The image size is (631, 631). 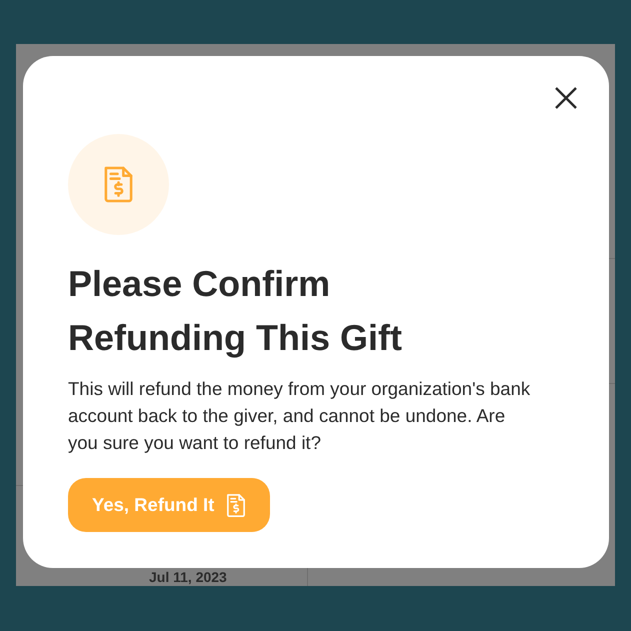 What do you see at coordinates (566, 98) in the screenshot?
I see `close-icon` at bounding box center [566, 98].